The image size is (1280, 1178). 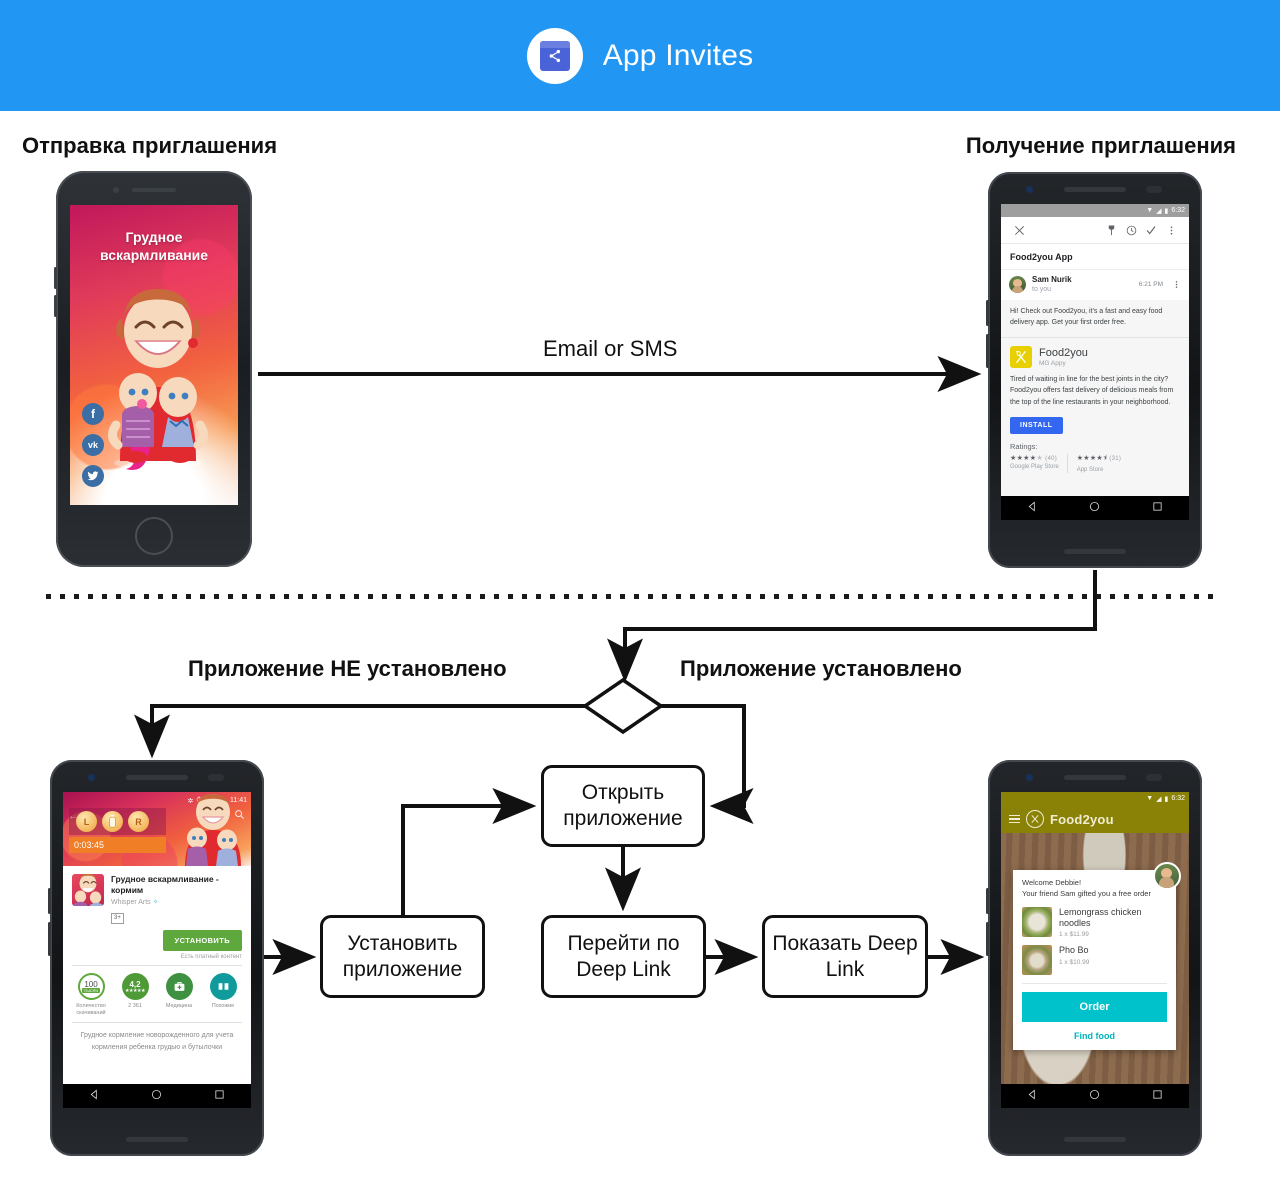 I want to click on age-rating-badge: 3+, so click(x=117, y=919).